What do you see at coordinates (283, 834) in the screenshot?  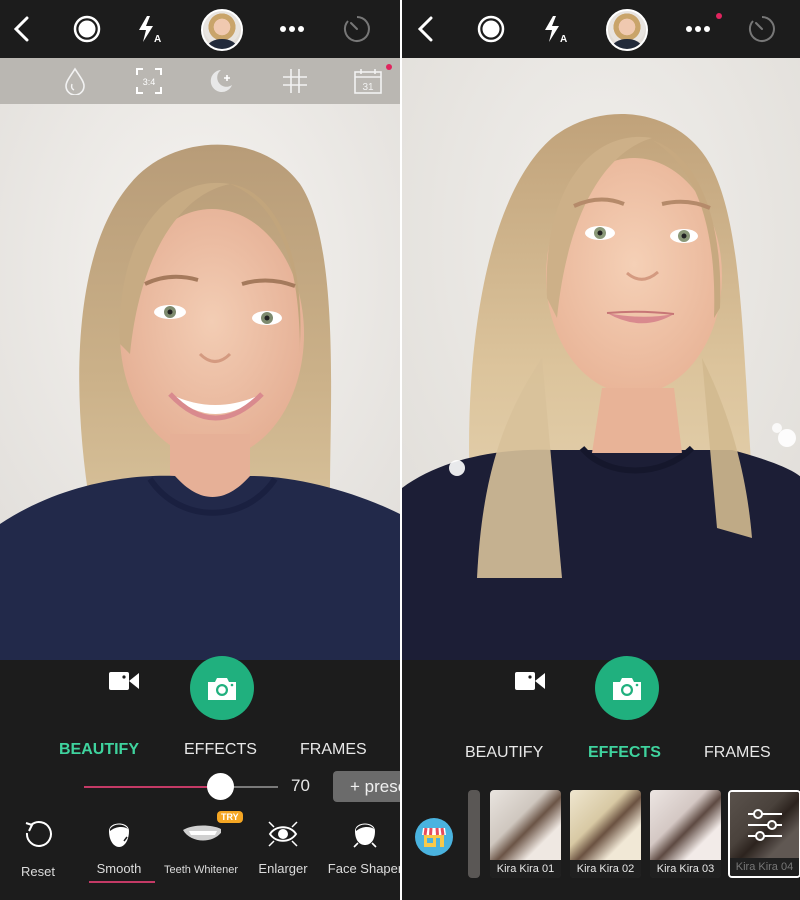 I see `eye-enlarger-icon` at bounding box center [283, 834].